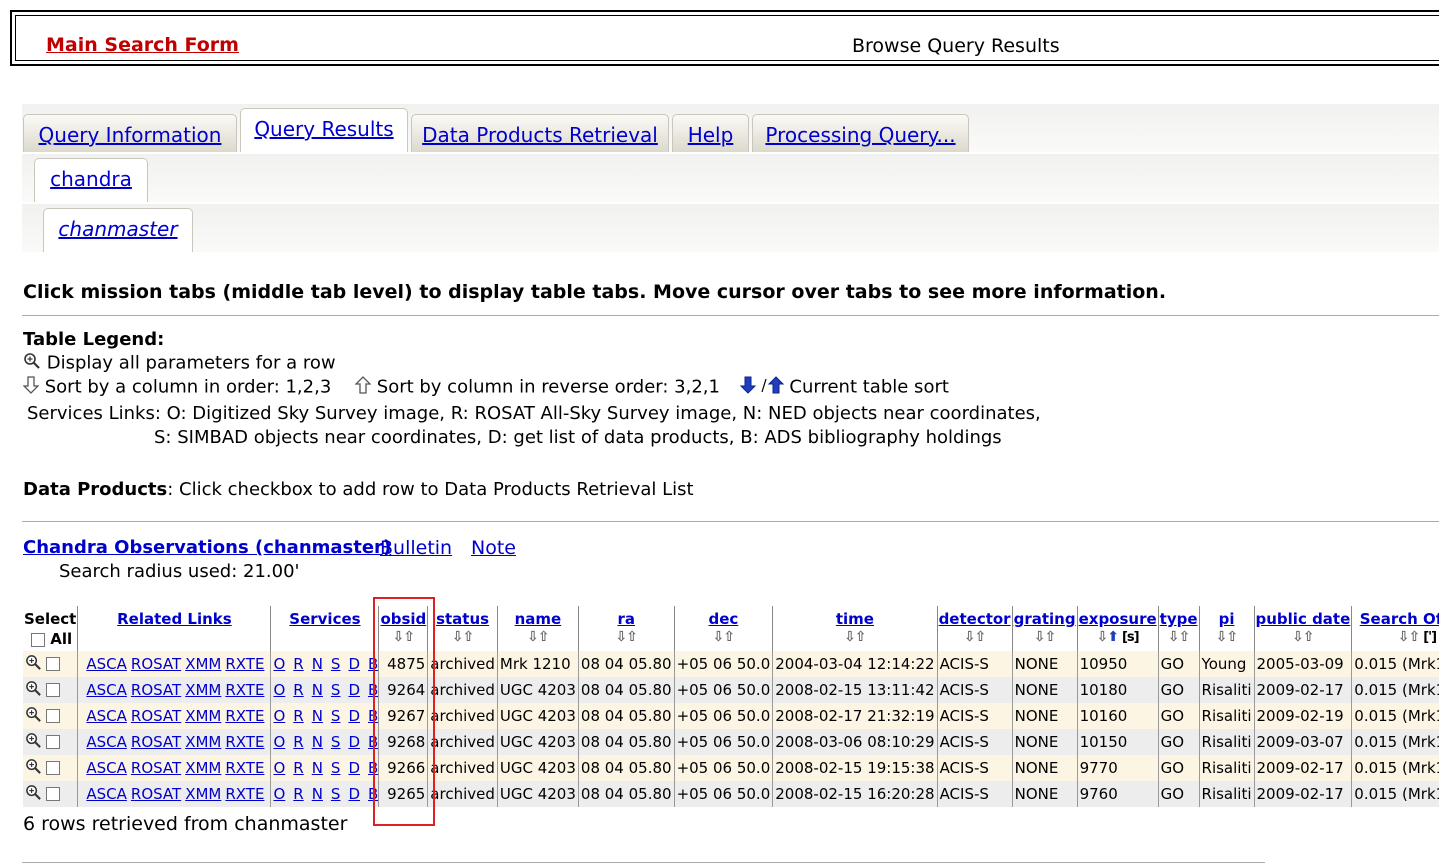 This screenshot has width=1439, height=864. I want to click on sort-arrows-icon: ⇩⇧ ['], so click(1396, 637).